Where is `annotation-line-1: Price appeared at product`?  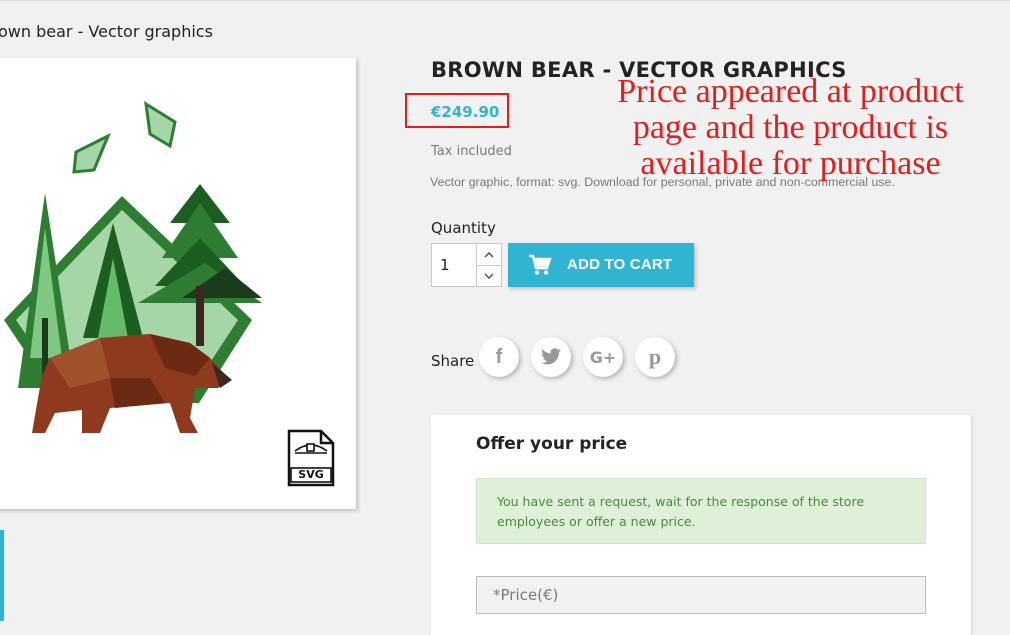 annotation-line-1: Price appeared at product is located at coordinates (790, 91).